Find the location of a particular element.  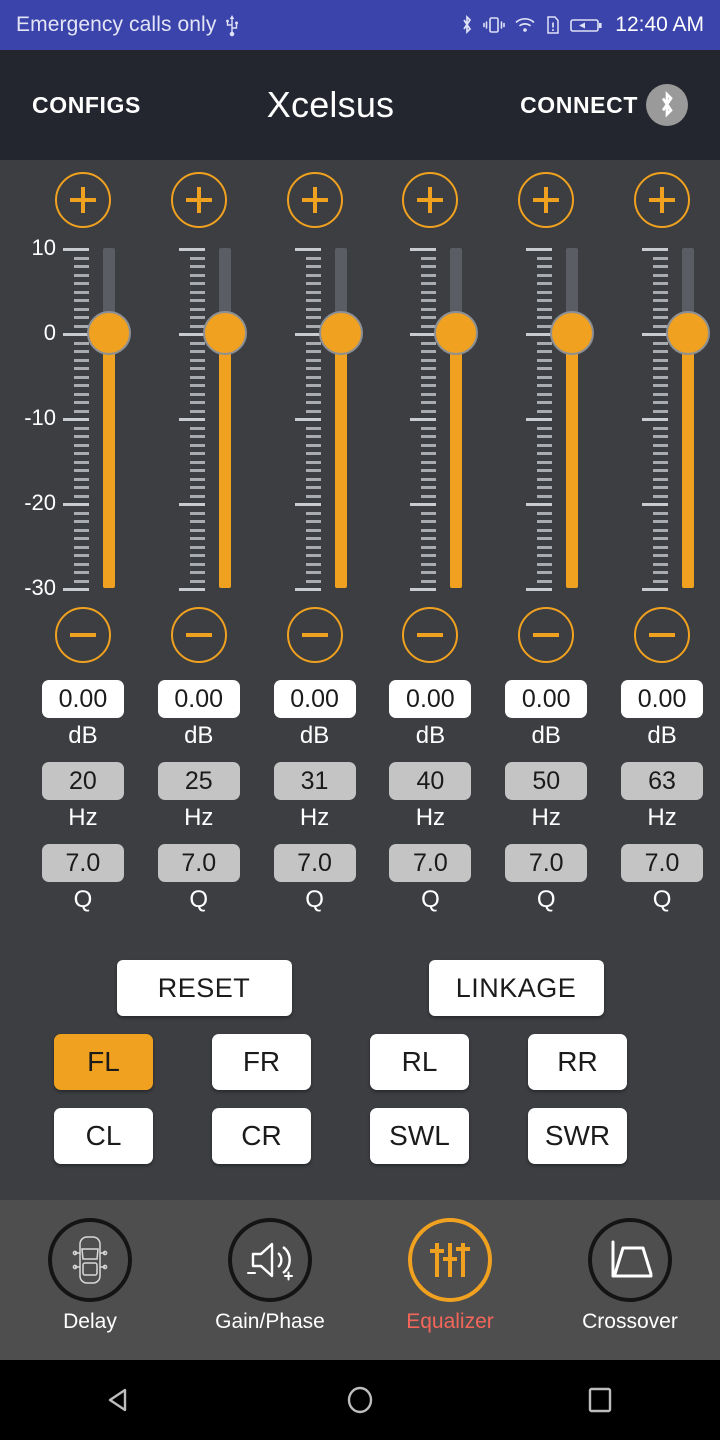

band-1-slider-thumb is located at coordinates (109, 333).